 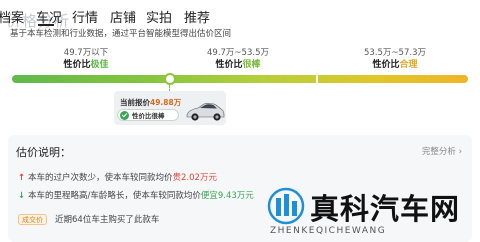 I want to click on watermark-subtitle: ZHENKEQICHEWANG, so click(x=328, y=231).